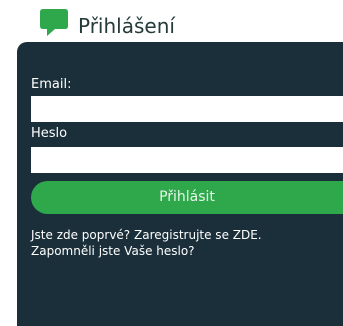 The height and width of the screenshot is (326, 343). I want to click on forgot-password-hint: Zapomněli jste Vaše heslo?, so click(113, 251).